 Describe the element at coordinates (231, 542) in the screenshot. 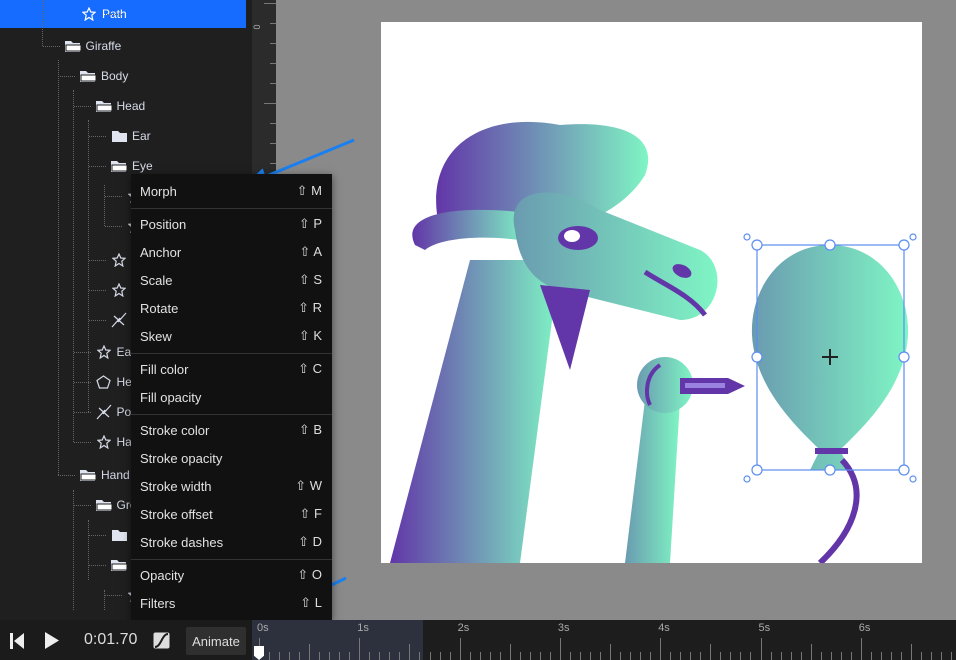

I see `menu-item-stroke-dashes: Stroke dashes ⇧ D` at that location.